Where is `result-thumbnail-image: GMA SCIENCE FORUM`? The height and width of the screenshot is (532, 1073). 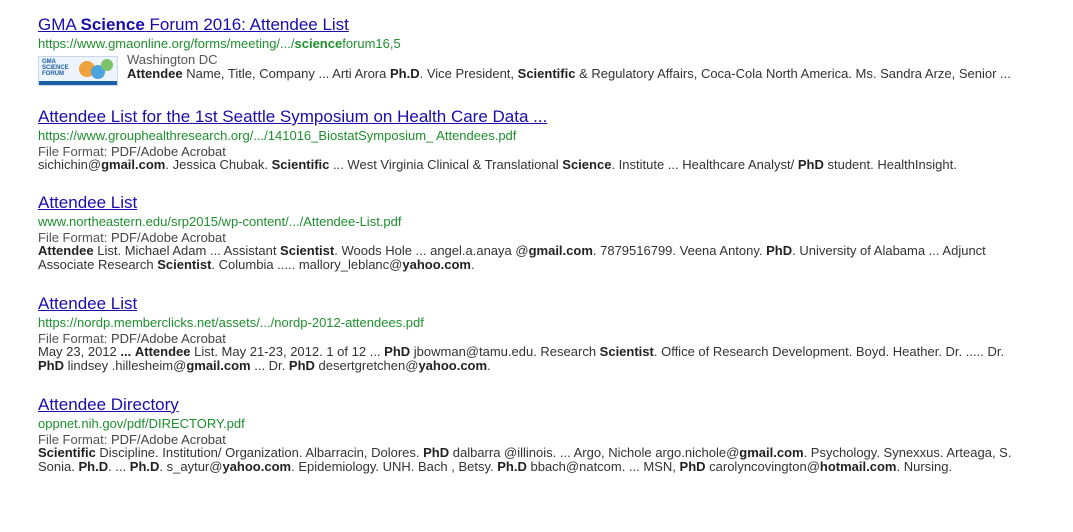 result-thumbnail-image: GMA SCIENCE FORUM is located at coordinates (78, 71).